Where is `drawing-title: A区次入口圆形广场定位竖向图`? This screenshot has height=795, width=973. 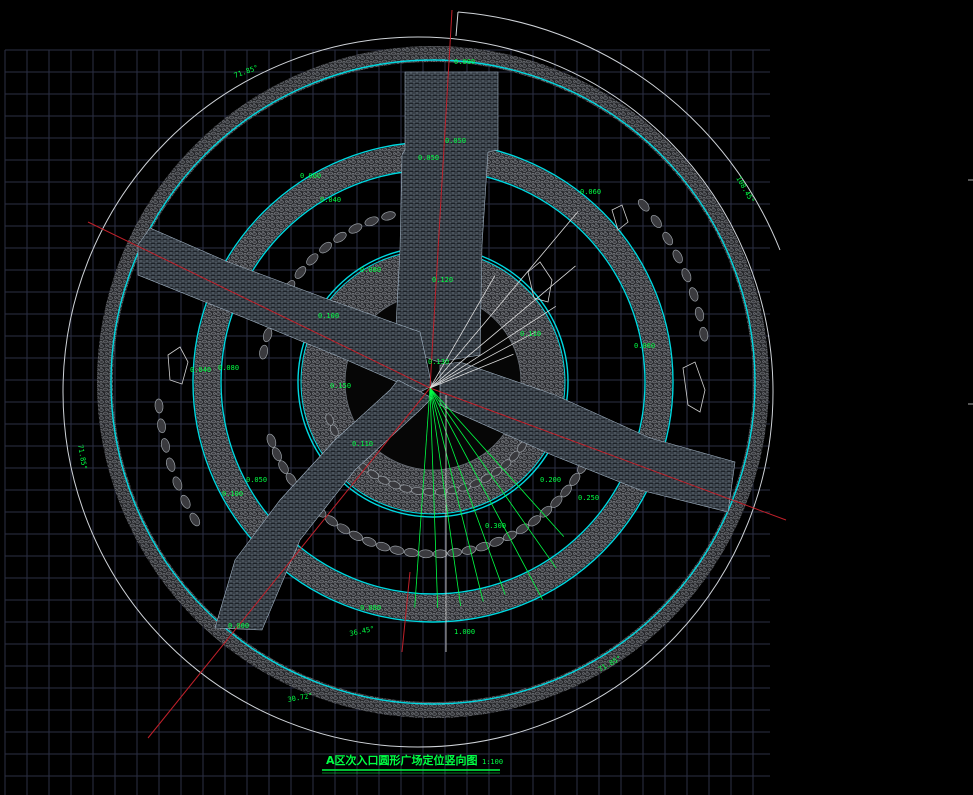
drawing-title: A区次入口圆形广场定位竖向图 is located at coordinates (402, 760).